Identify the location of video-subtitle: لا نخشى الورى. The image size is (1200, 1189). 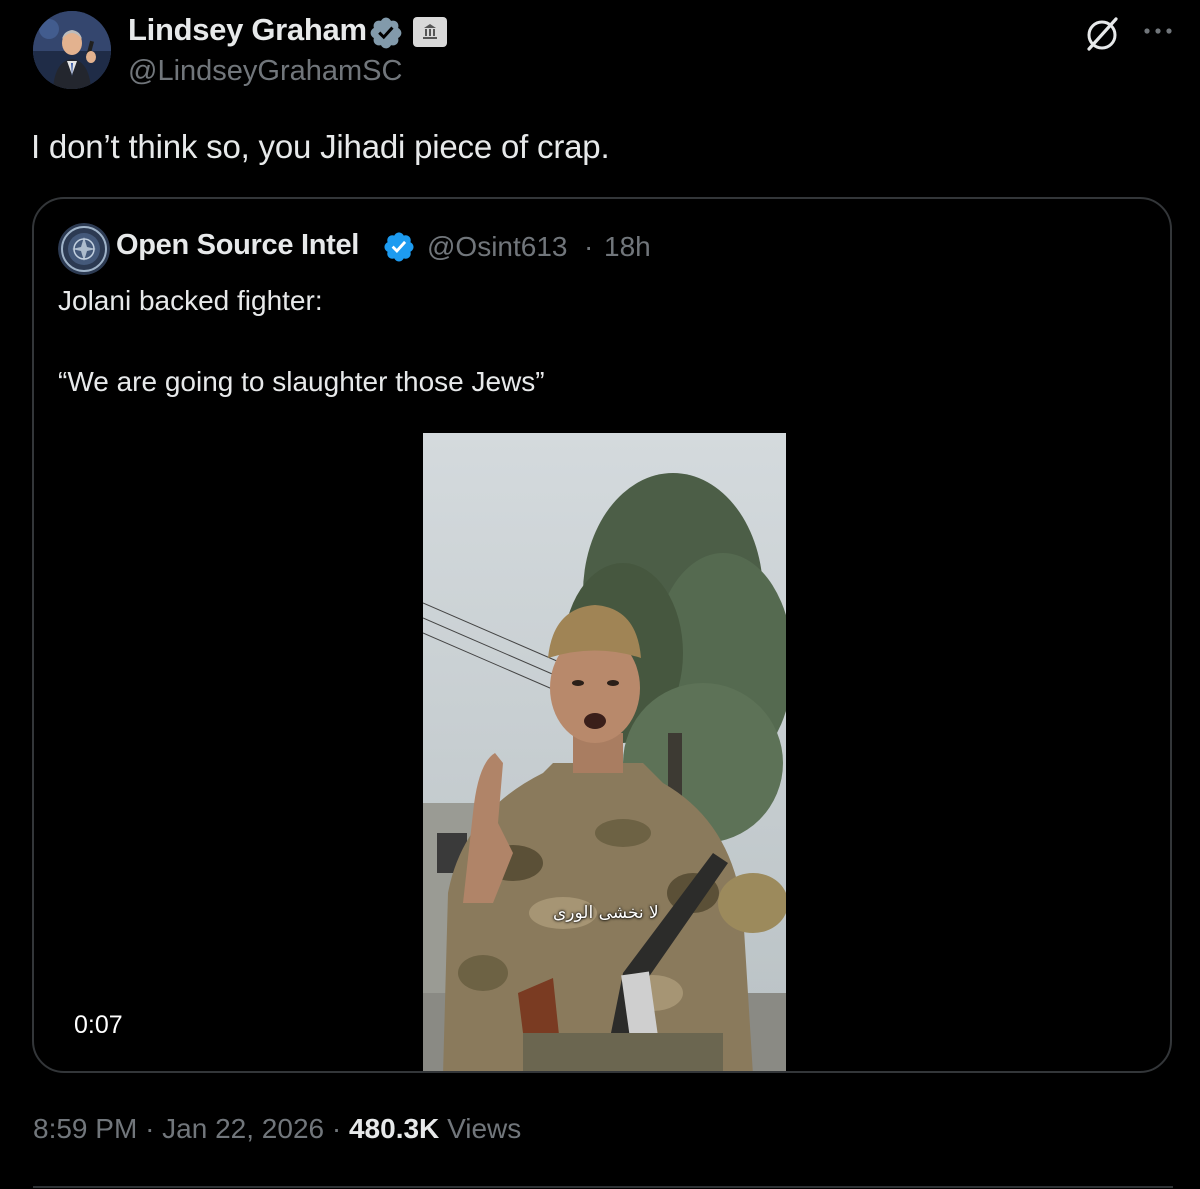
(606, 913).